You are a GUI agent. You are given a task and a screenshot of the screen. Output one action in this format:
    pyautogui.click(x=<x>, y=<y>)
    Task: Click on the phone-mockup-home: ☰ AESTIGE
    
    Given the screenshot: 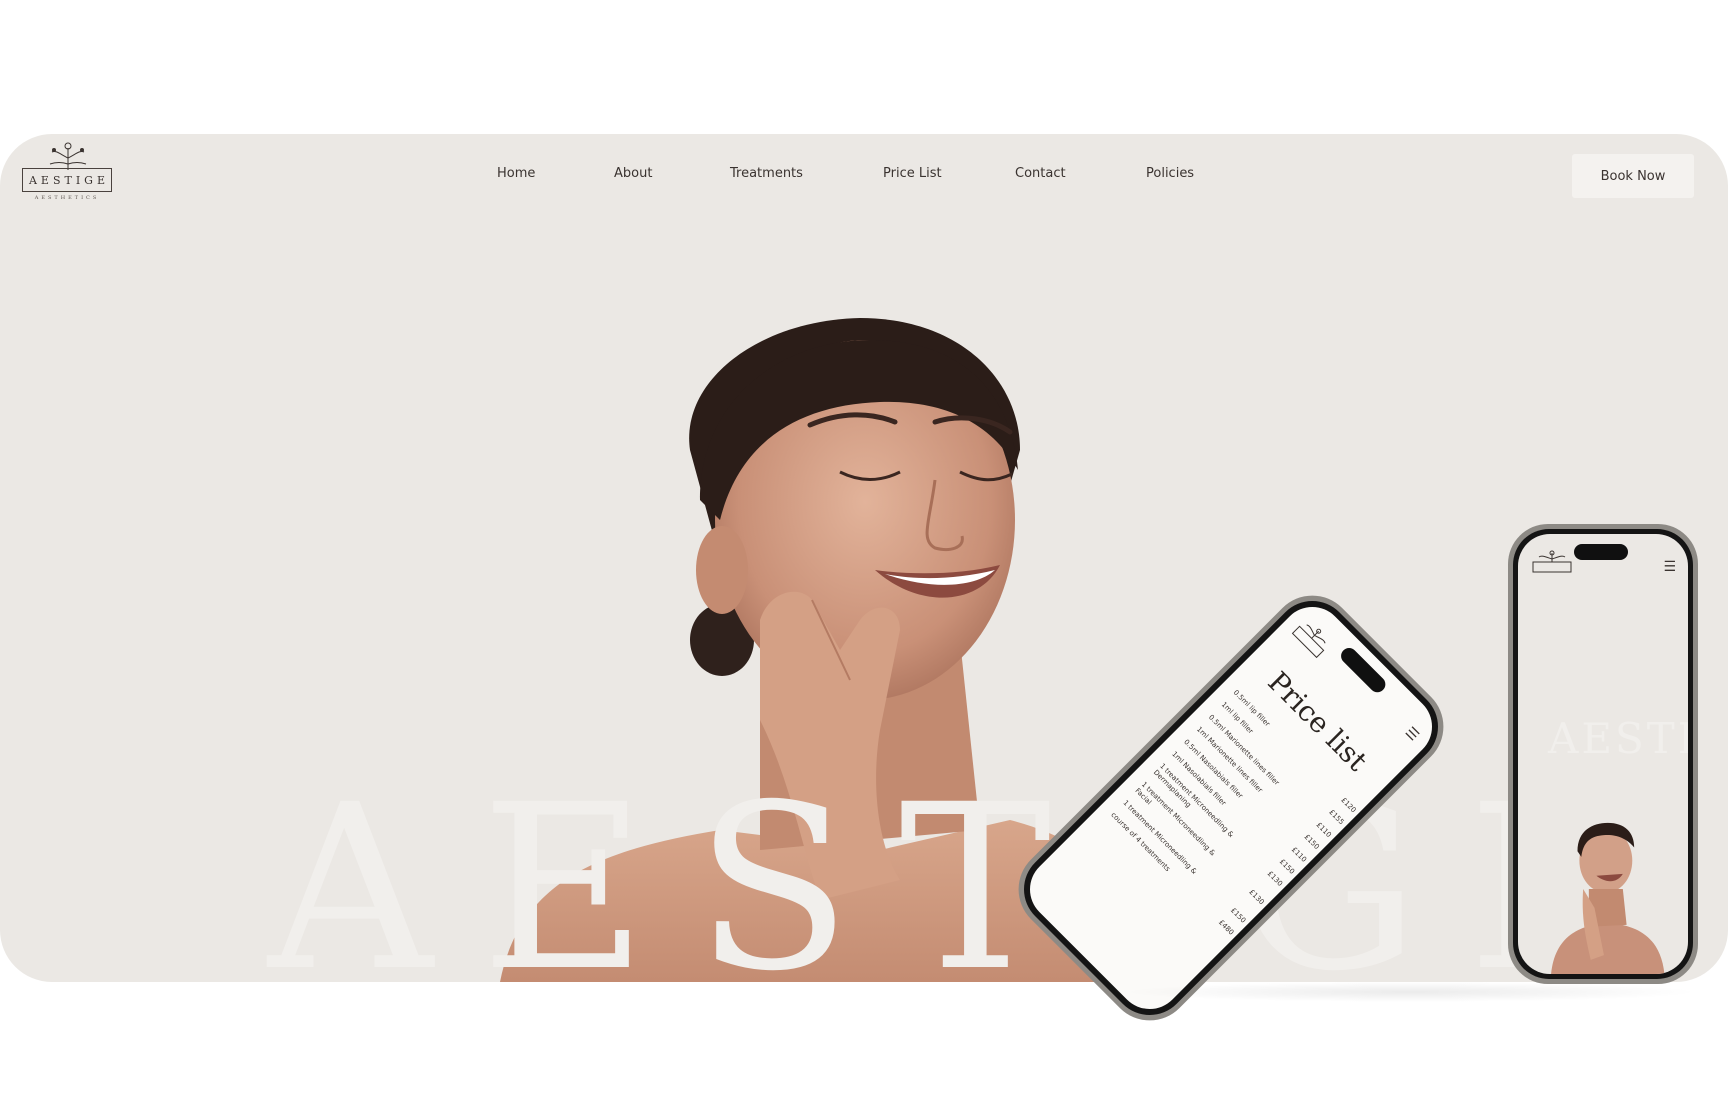 What is the action you would take?
    pyautogui.click(x=1603, y=754)
    